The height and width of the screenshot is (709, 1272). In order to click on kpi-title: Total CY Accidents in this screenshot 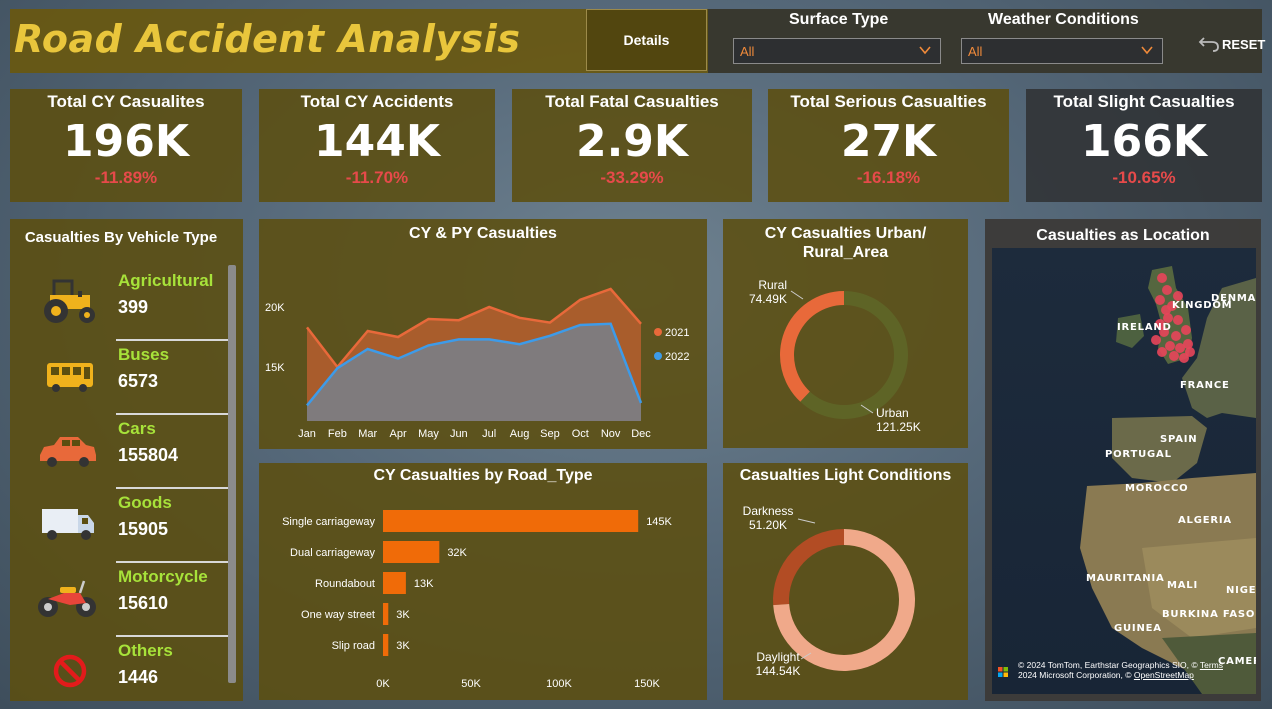, I will do `click(377, 101)`.